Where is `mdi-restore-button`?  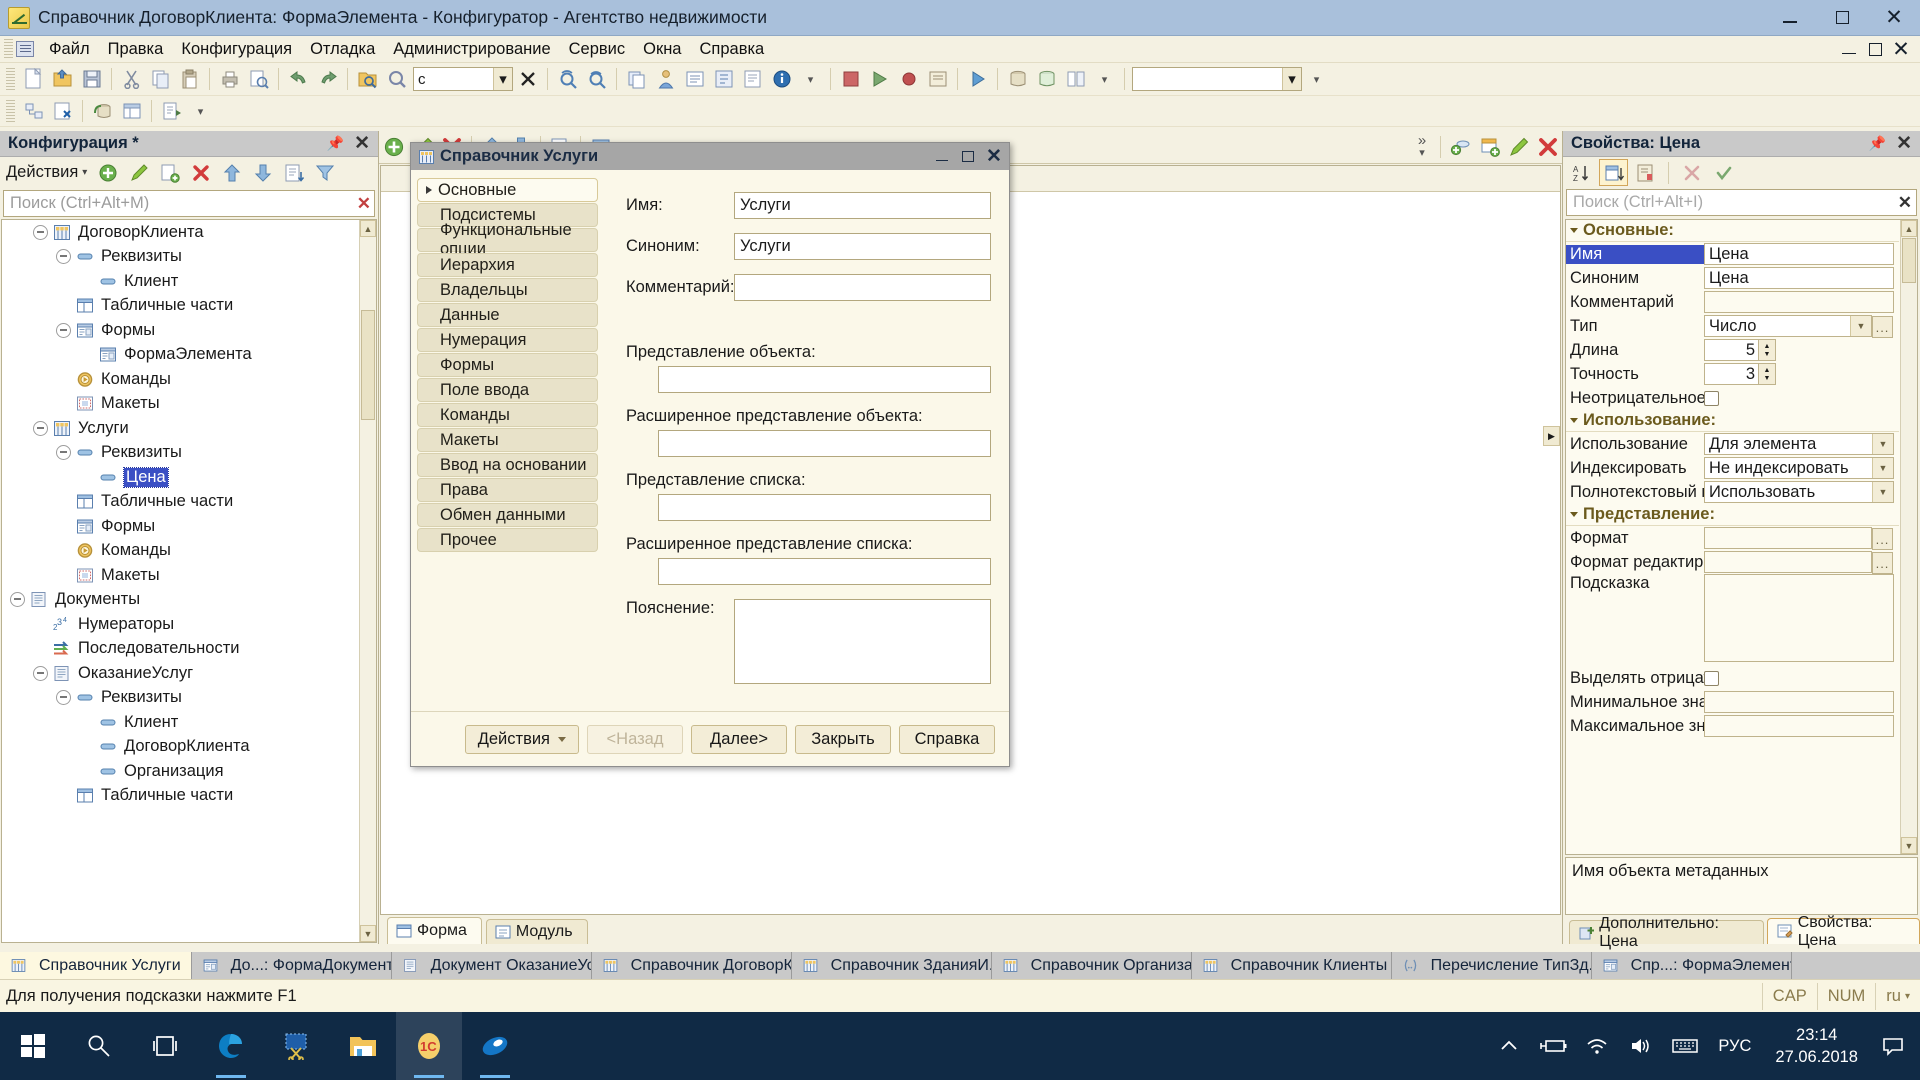
mdi-restore-button is located at coordinates (1875, 49).